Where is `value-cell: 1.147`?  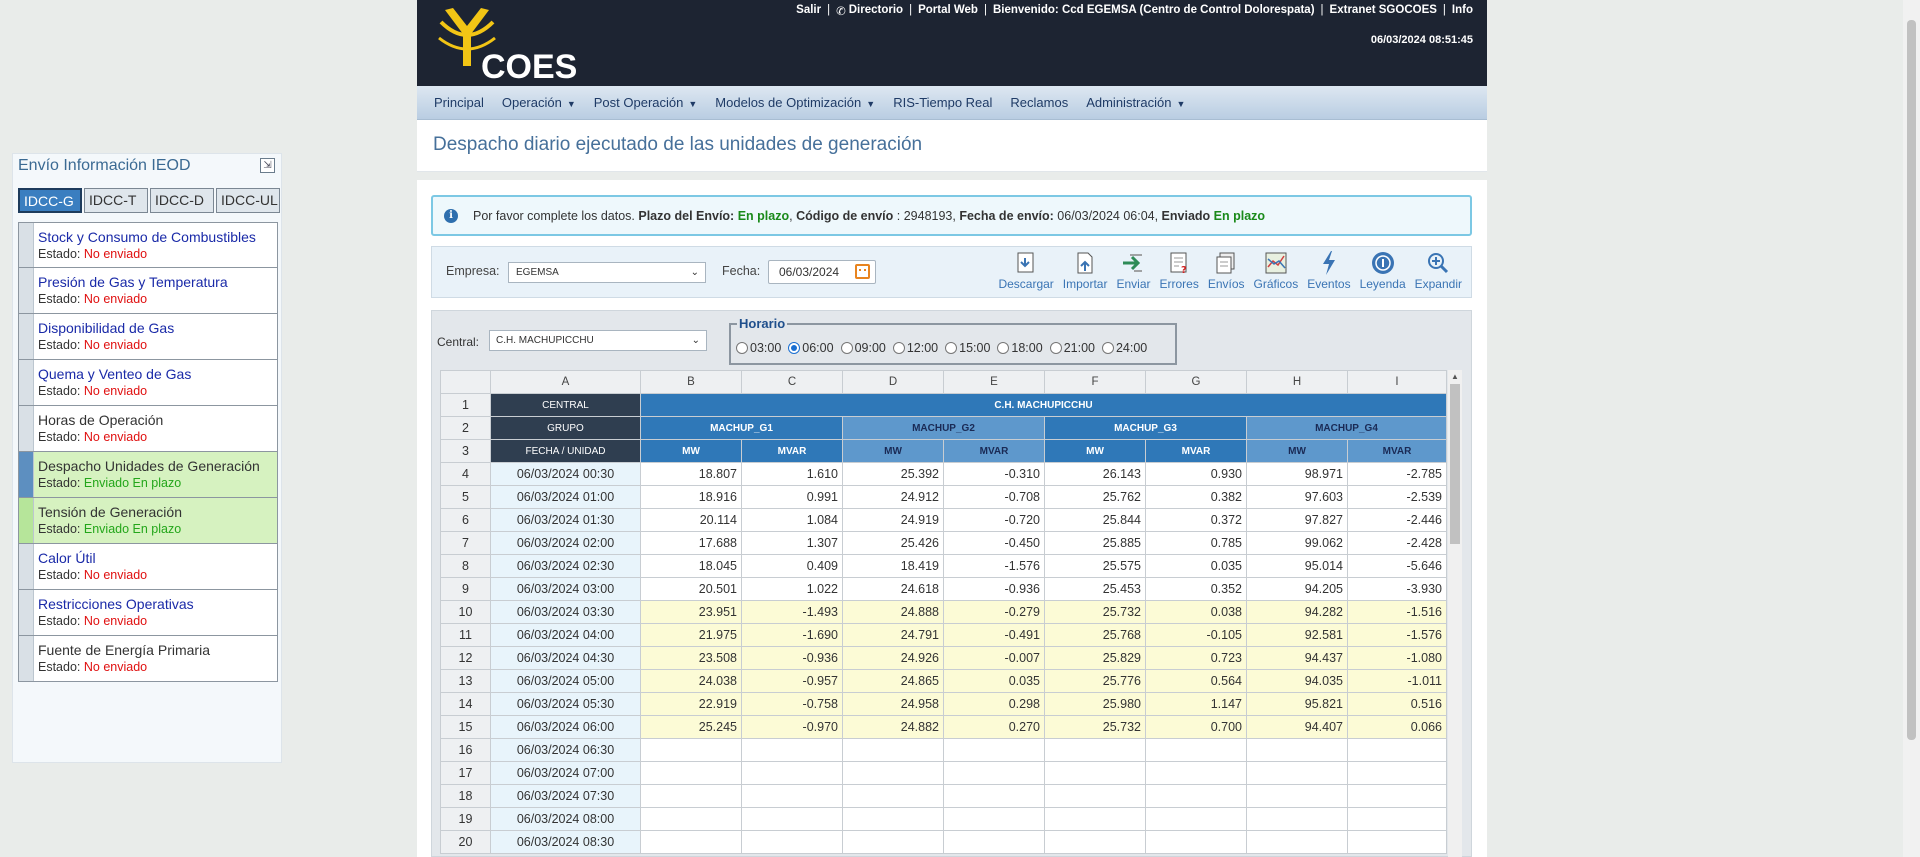
value-cell: 1.147 is located at coordinates (1196, 704).